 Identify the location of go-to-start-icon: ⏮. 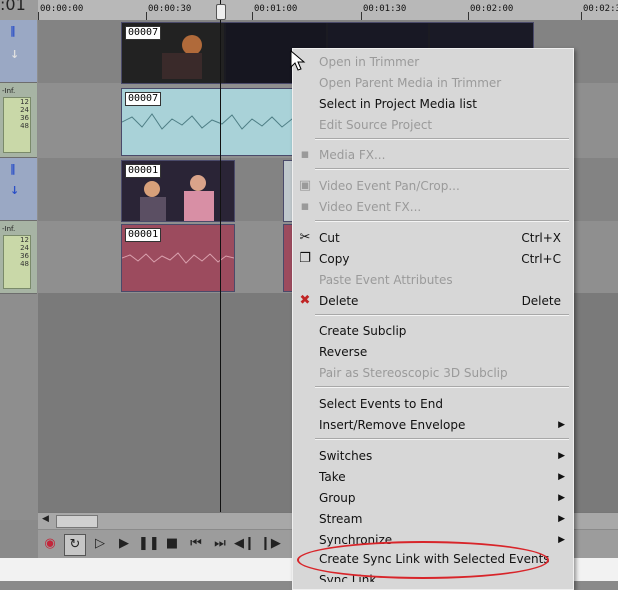
(196, 544).